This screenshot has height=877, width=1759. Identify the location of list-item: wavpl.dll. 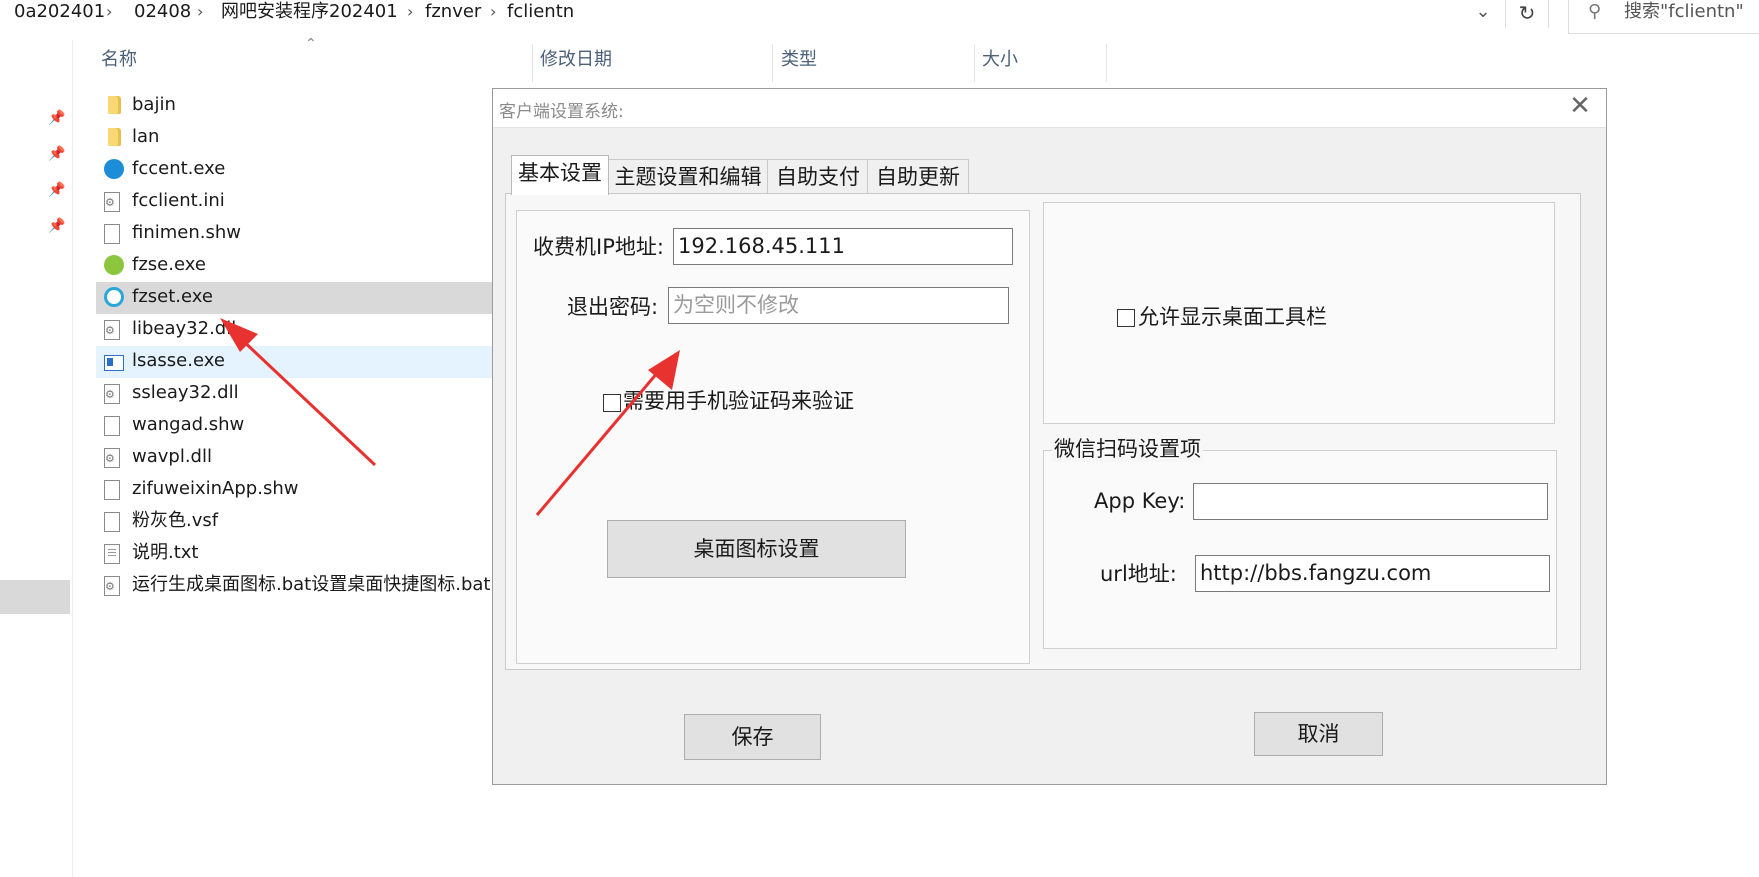
(296, 458).